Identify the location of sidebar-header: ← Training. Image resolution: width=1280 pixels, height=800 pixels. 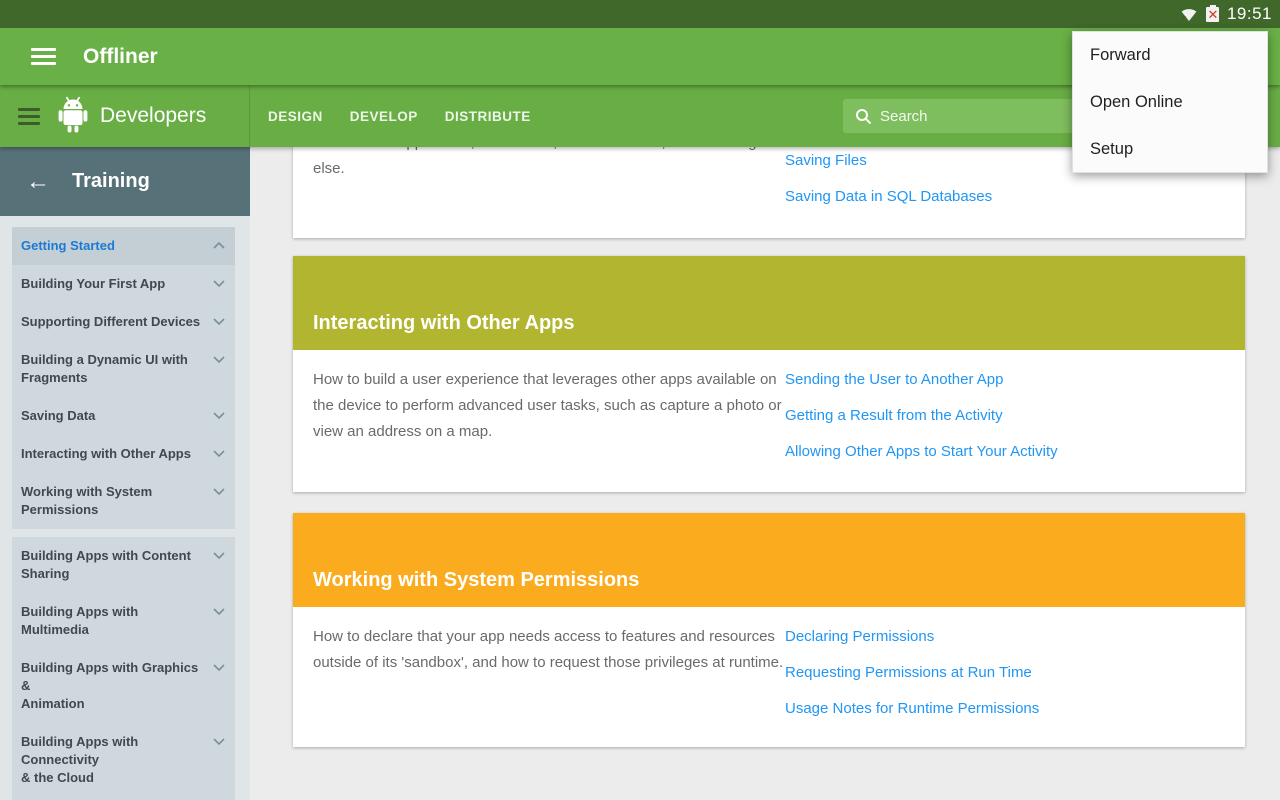
(125, 181).